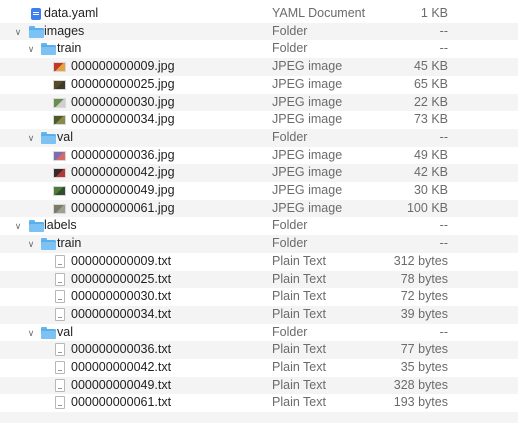 The width and height of the screenshot is (525, 423). What do you see at coordinates (71, 13) in the screenshot?
I see `file-name: data.yaml` at bounding box center [71, 13].